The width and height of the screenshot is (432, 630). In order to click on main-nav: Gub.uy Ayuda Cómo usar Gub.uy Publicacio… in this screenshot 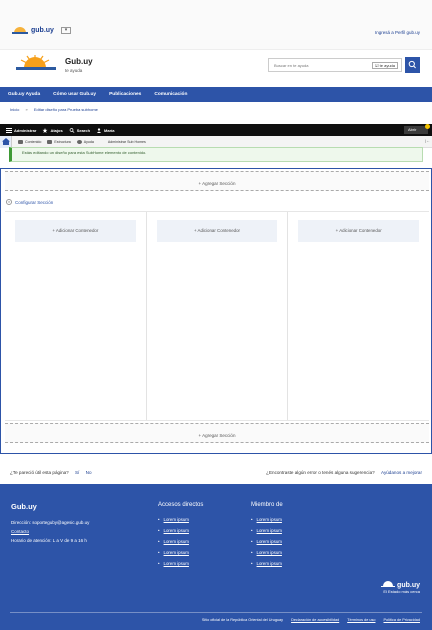, I will do `click(216, 94)`.